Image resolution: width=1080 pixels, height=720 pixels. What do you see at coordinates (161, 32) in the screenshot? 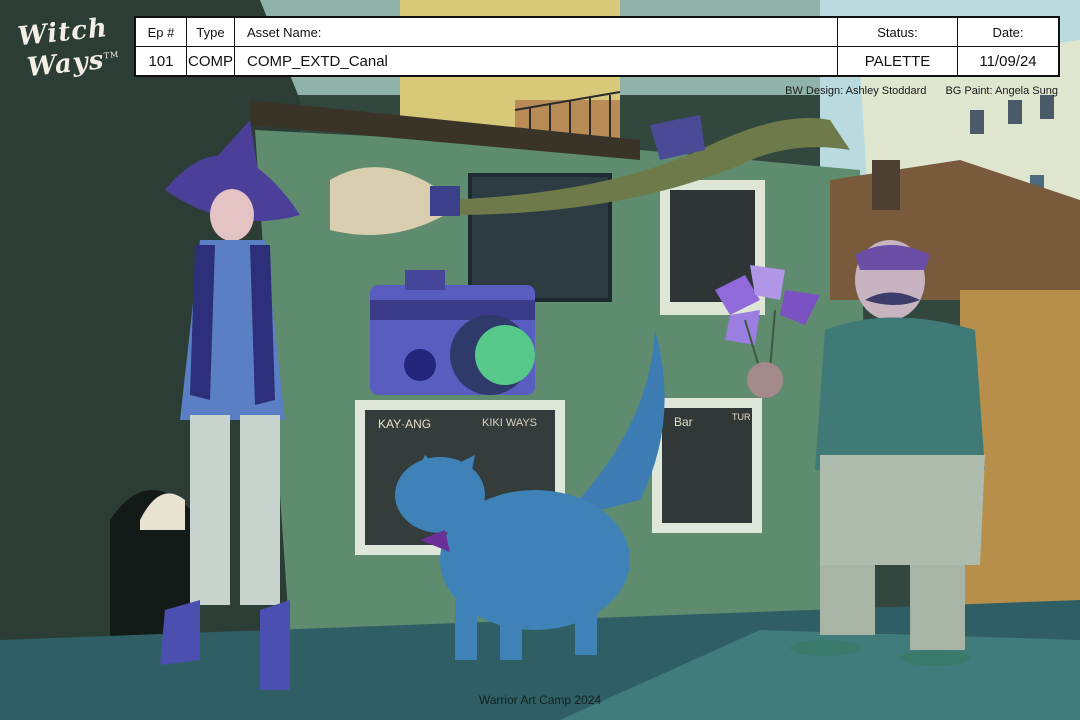
I see `ep-header: Ep #` at bounding box center [161, 32].